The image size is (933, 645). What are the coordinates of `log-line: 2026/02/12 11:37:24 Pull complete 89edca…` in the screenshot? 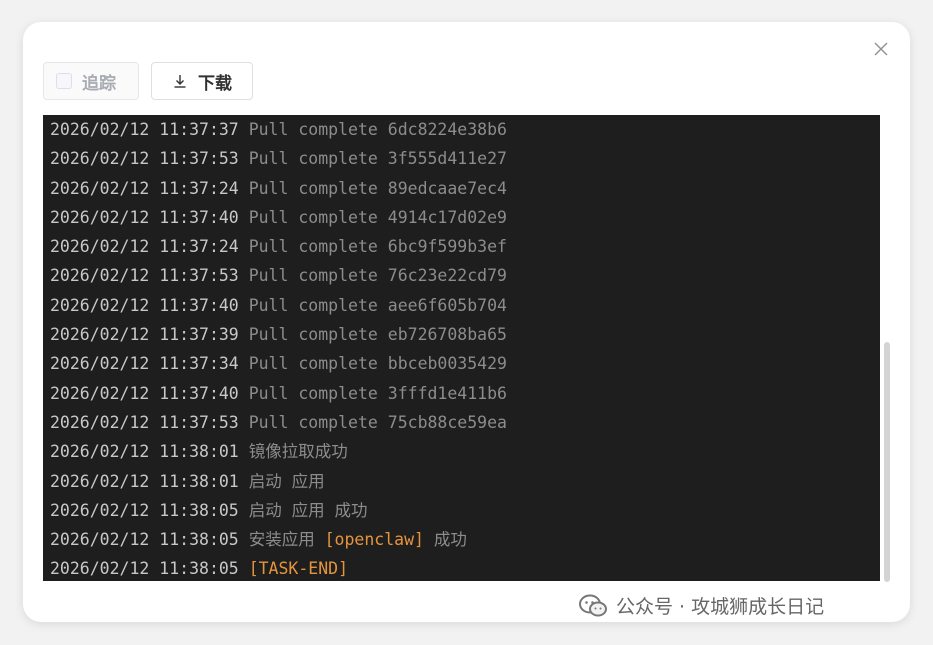 It's located at (461, 188).